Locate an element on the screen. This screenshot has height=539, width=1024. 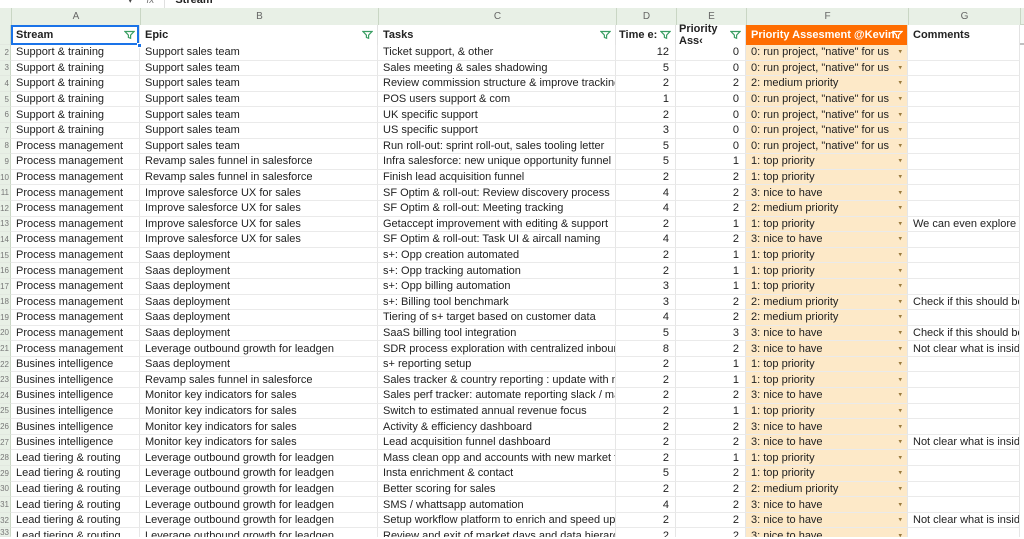
column-header-d: D is located at coordinates (647, 16).